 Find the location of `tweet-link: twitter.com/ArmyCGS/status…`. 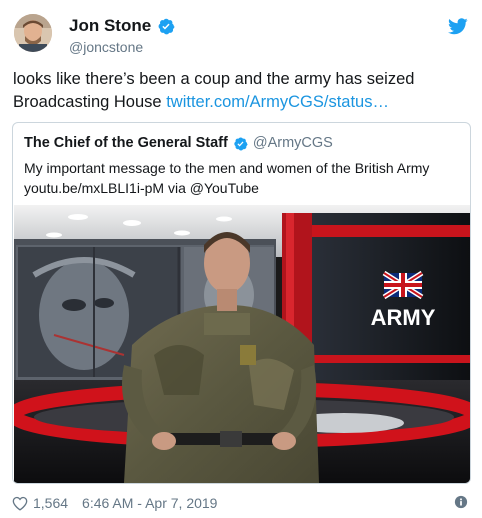

tweet-link: twitter.com/ArmyCGS/status… is located at coordinates (277, 102).